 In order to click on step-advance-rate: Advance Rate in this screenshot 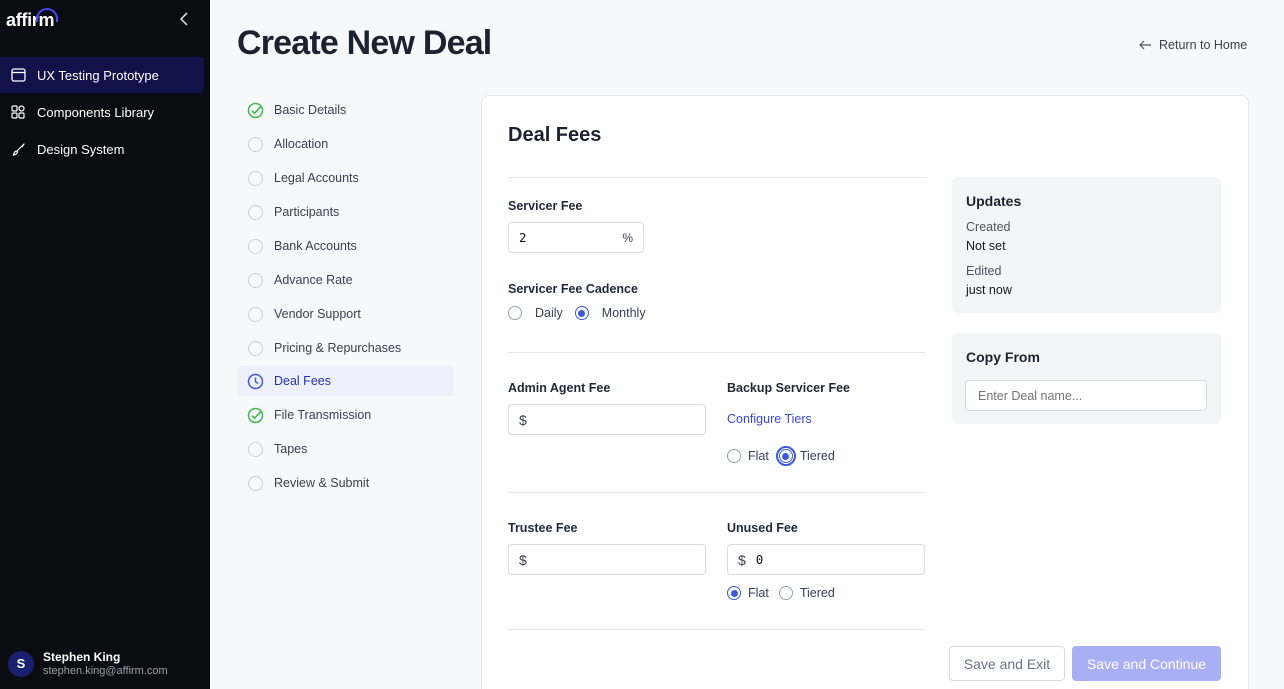, I will do `click(345, 280)`.